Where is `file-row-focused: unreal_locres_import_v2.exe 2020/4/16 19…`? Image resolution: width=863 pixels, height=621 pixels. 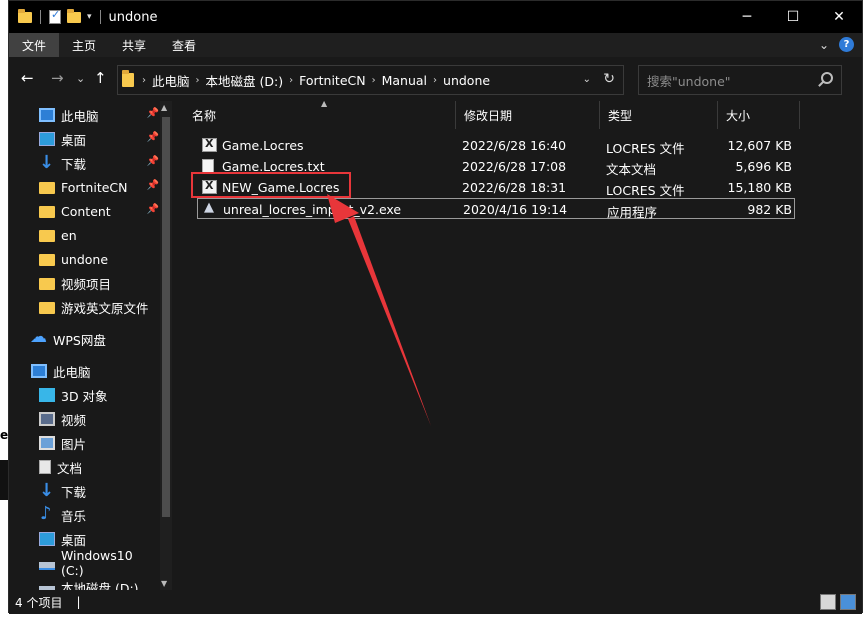 file-row-focused: unreal_locres_import_v2.exe 2020/4/16 19… is located at coordinates (496, 209).